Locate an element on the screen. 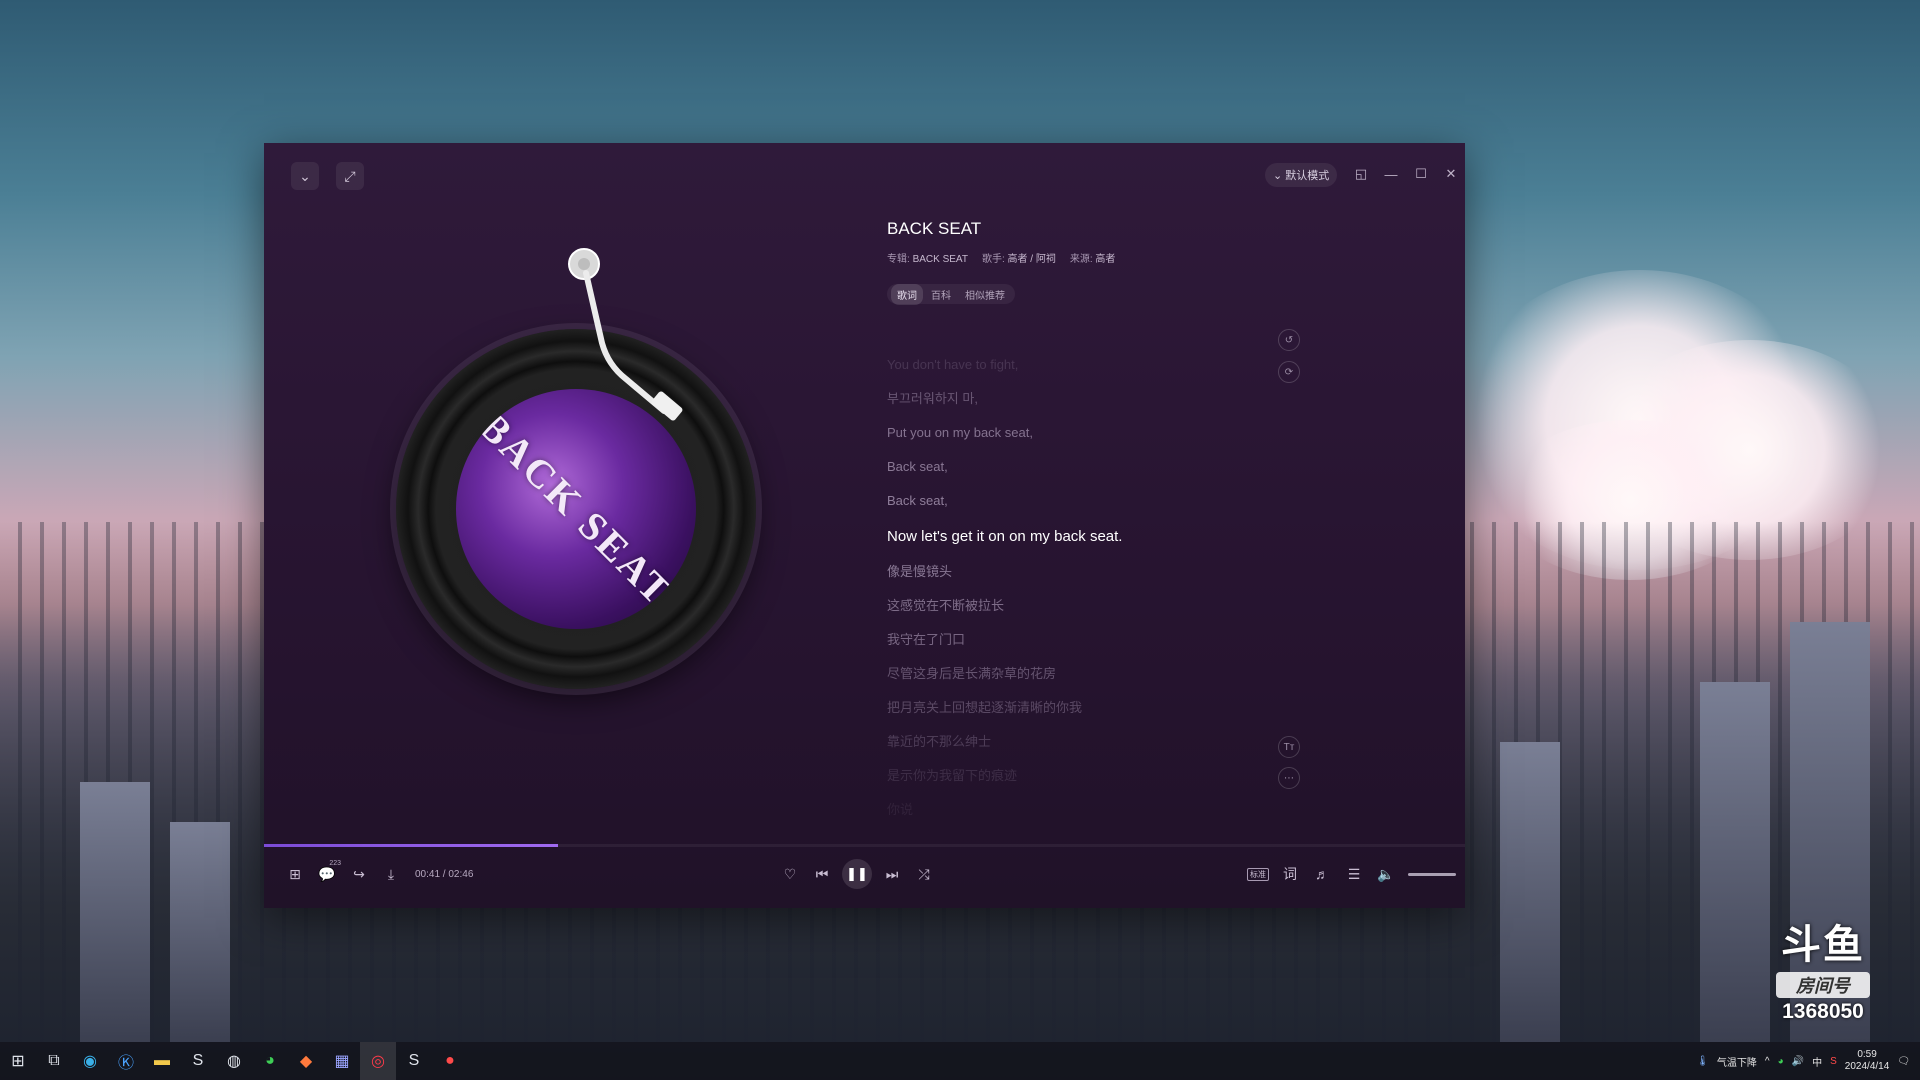 Image resolution: width=1920 pixels, height=1080 pixels. ime-indicator: 中 is located at coordinates (1817, 1061).